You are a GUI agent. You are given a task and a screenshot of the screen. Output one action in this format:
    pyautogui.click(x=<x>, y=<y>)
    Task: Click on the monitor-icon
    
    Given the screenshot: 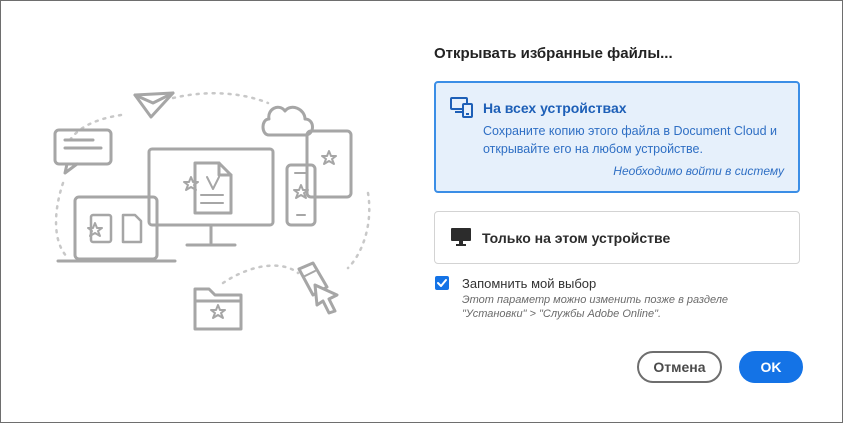 What is the action you would take?
    pyautogui.click(x=461, y=239)
    